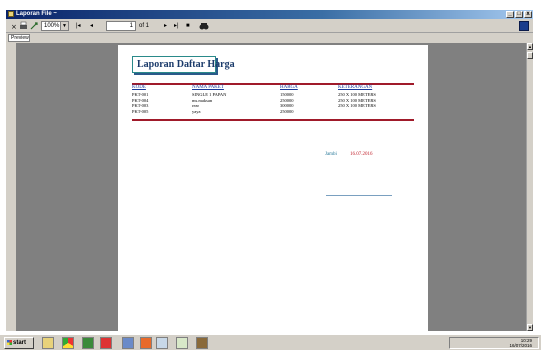 The width and height of the screenshot is (541, 350). Describe the element at coordinates (361, 154) in the screenshot. I see `signature-date: 16.07.2016` at that location.